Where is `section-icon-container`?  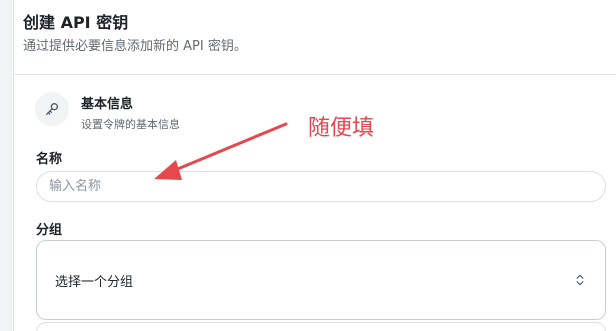 section-icon-container is located at coordinates (52, 109).